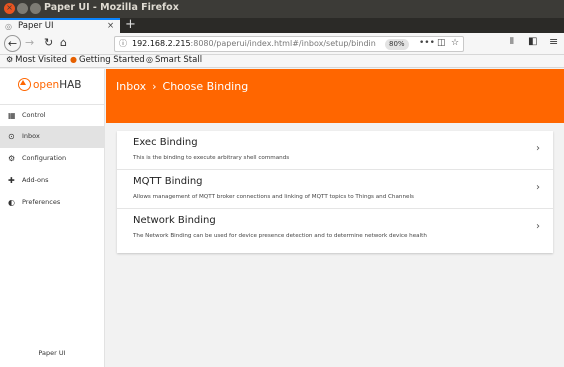 This screenshot has width=564, height=367. What do you see at coordinates (35, 8) in the screenshot?
I see `window-maximize-button` at bounding box center [35, 8].